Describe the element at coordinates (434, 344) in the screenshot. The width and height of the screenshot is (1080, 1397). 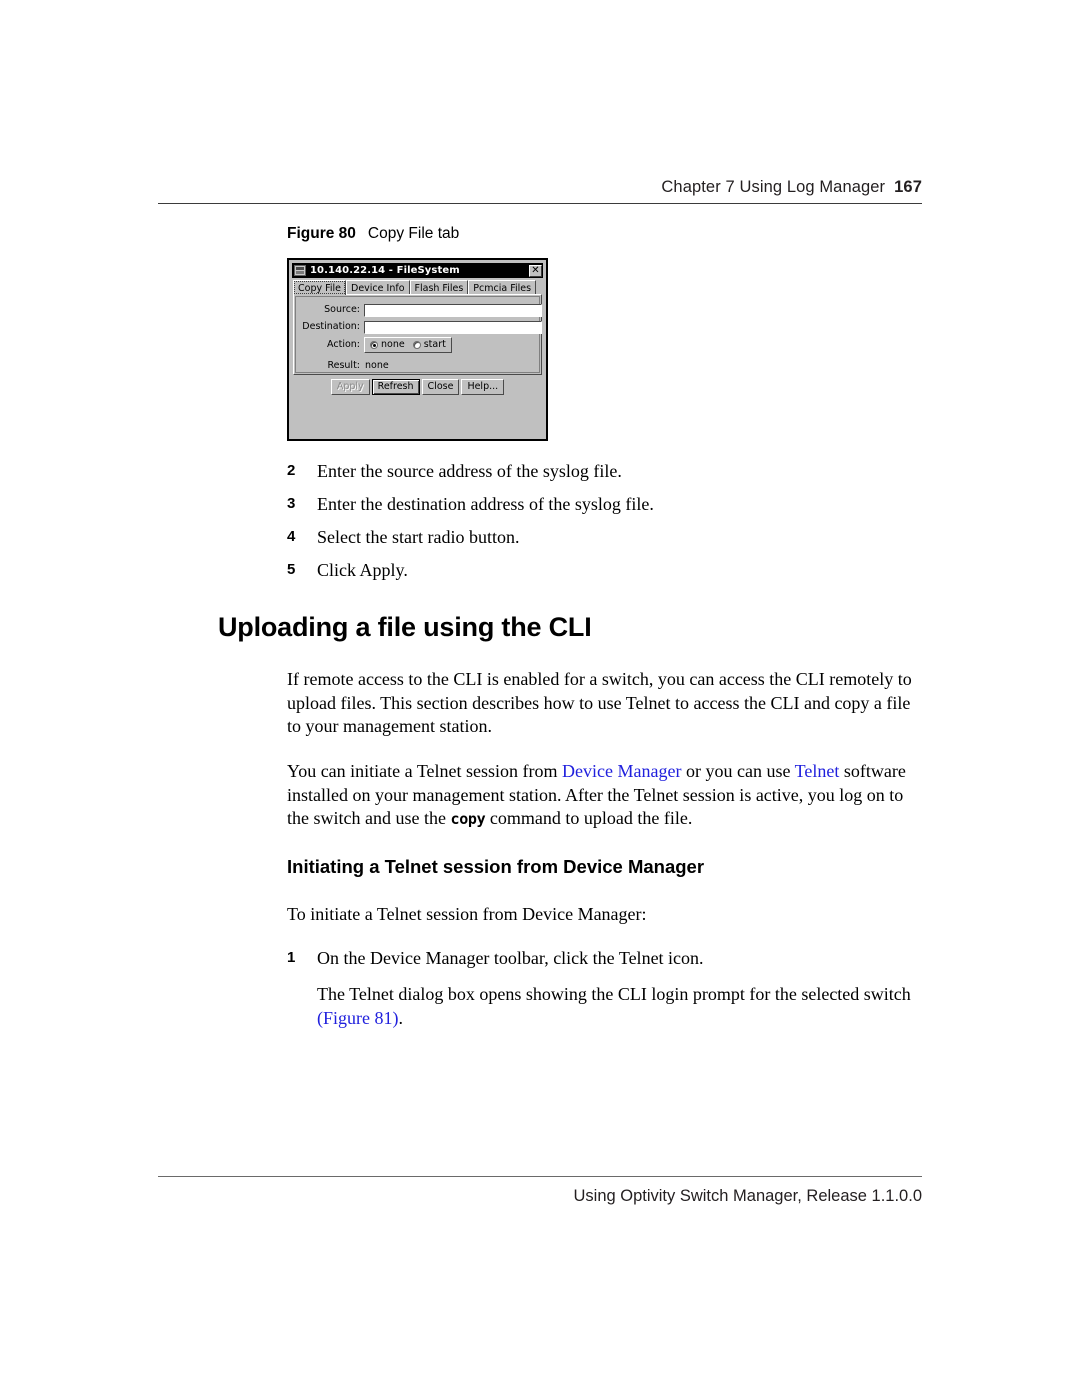
I see `radio-action-start-label: start` at that location.